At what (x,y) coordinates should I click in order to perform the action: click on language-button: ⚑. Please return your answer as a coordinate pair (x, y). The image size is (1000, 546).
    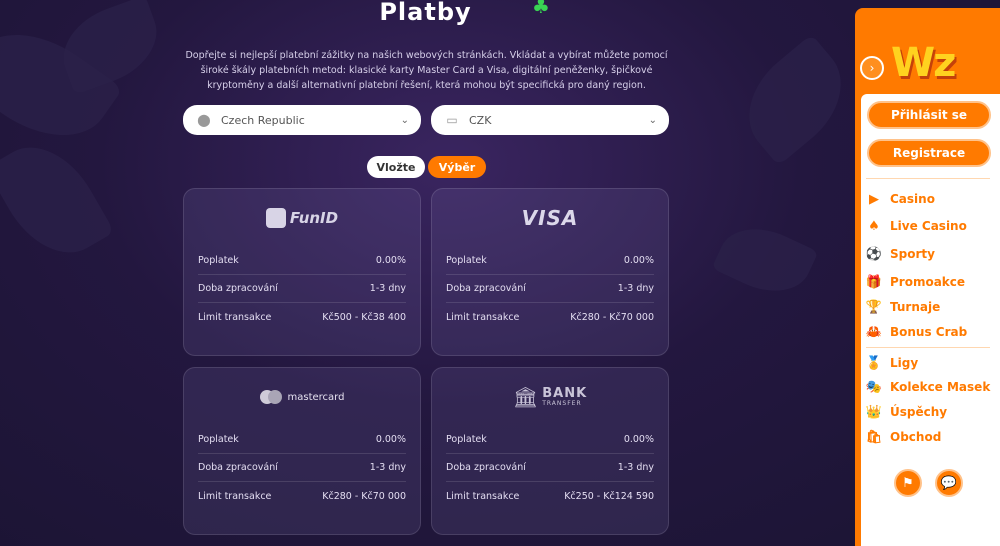
    Looking at the image, I should click on (908, 483).